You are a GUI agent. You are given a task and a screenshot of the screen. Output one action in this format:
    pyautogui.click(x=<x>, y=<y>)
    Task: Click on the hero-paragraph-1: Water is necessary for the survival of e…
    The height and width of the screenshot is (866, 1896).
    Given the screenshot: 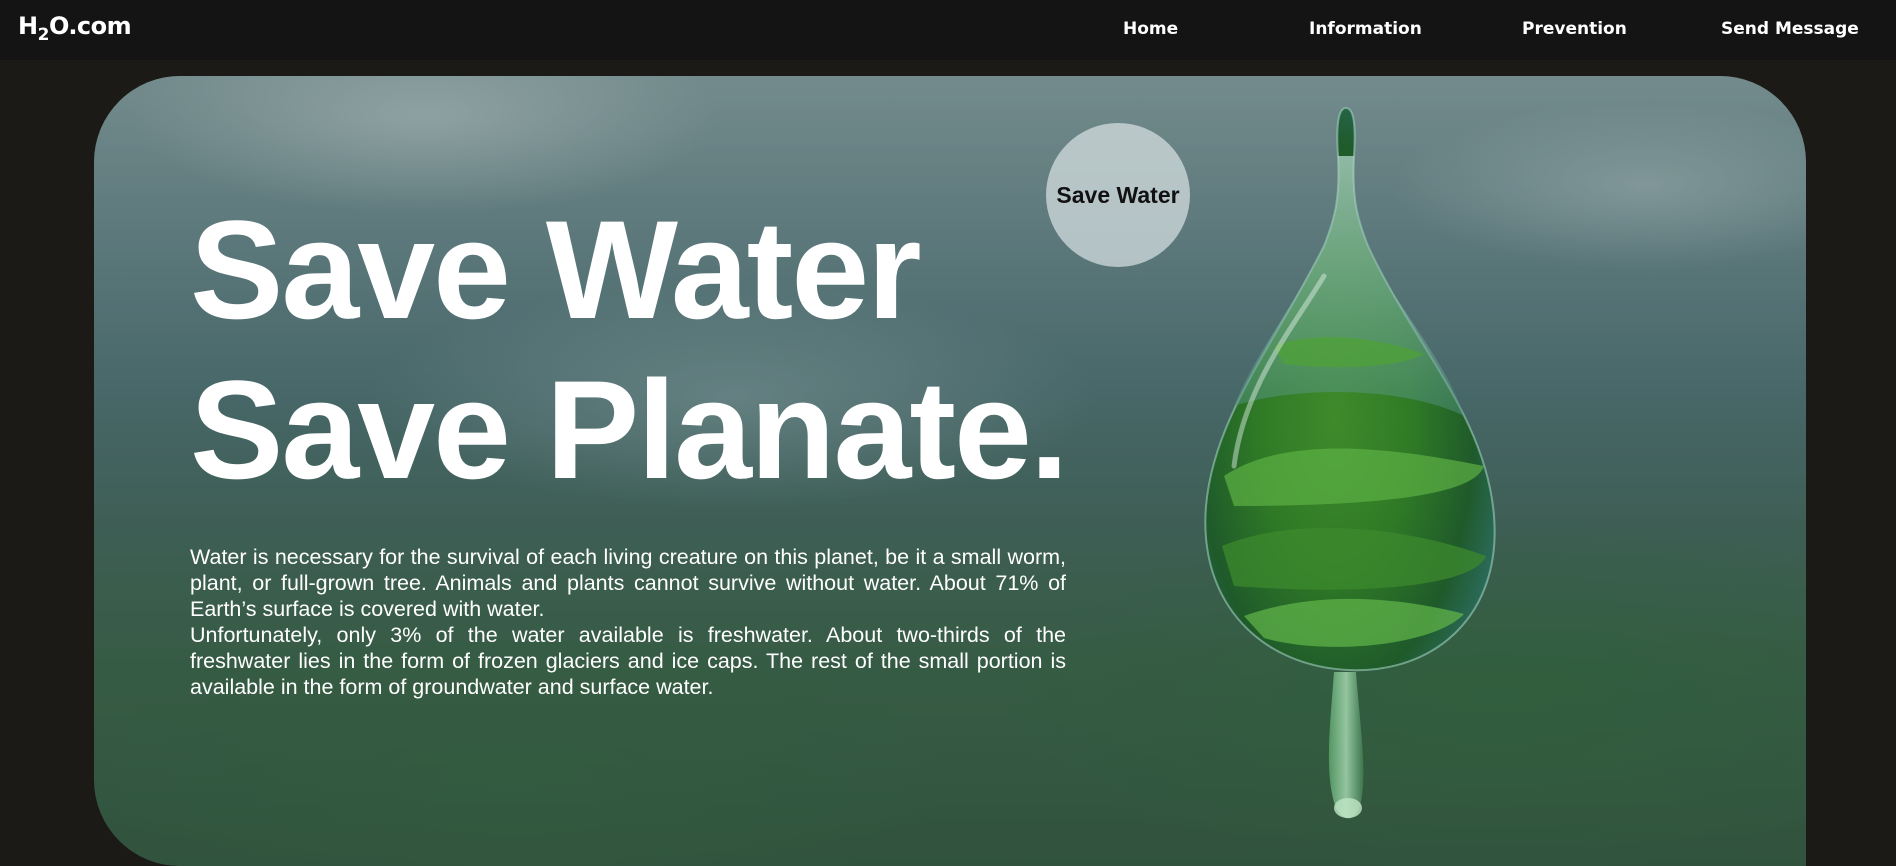 What is the action you would take?
    pyautogui.click(x=628, y=583)
    